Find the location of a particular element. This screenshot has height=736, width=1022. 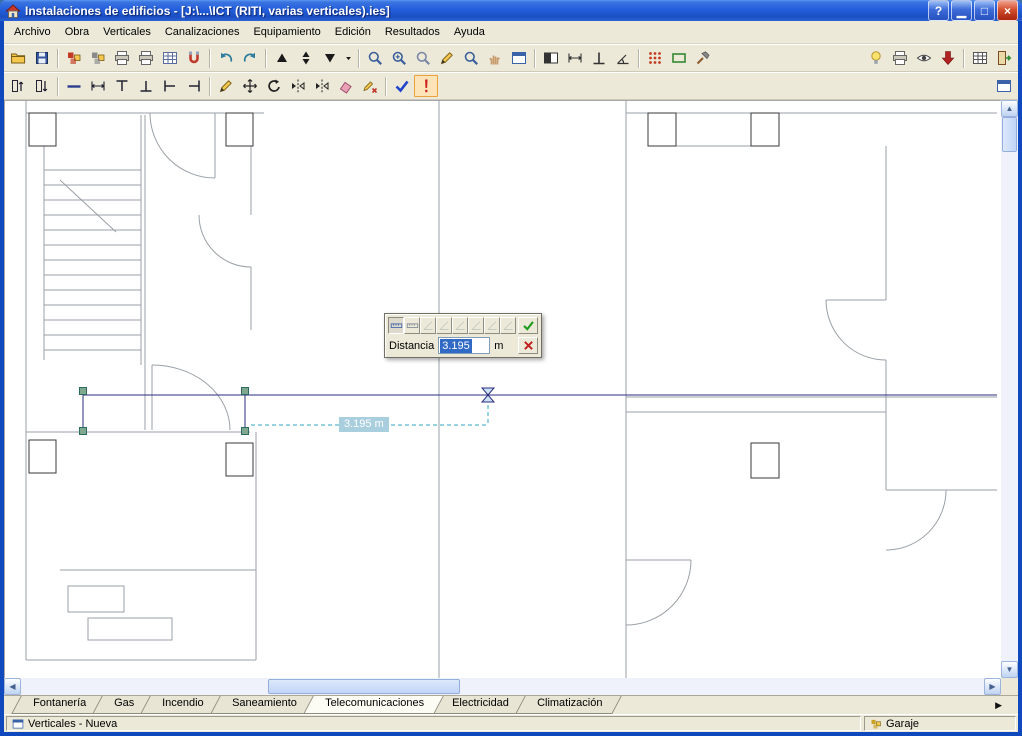

close-button: × is located at coordinates (1007, 10).